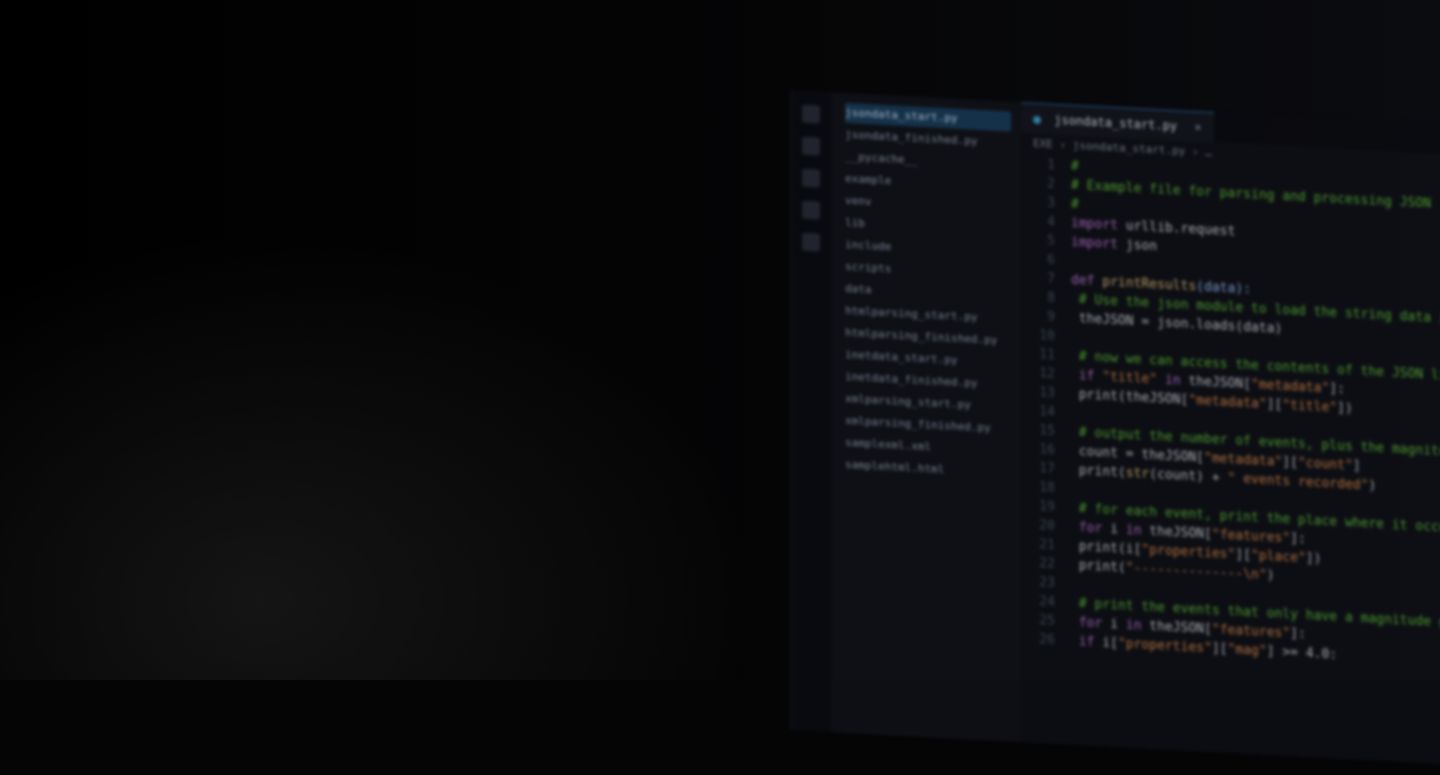 This screenshot has height=775, width=1440. What do you see at coordinates (811, 242) in the screenshot?
I see `extensions-icon` at bounding box center [811, 242].